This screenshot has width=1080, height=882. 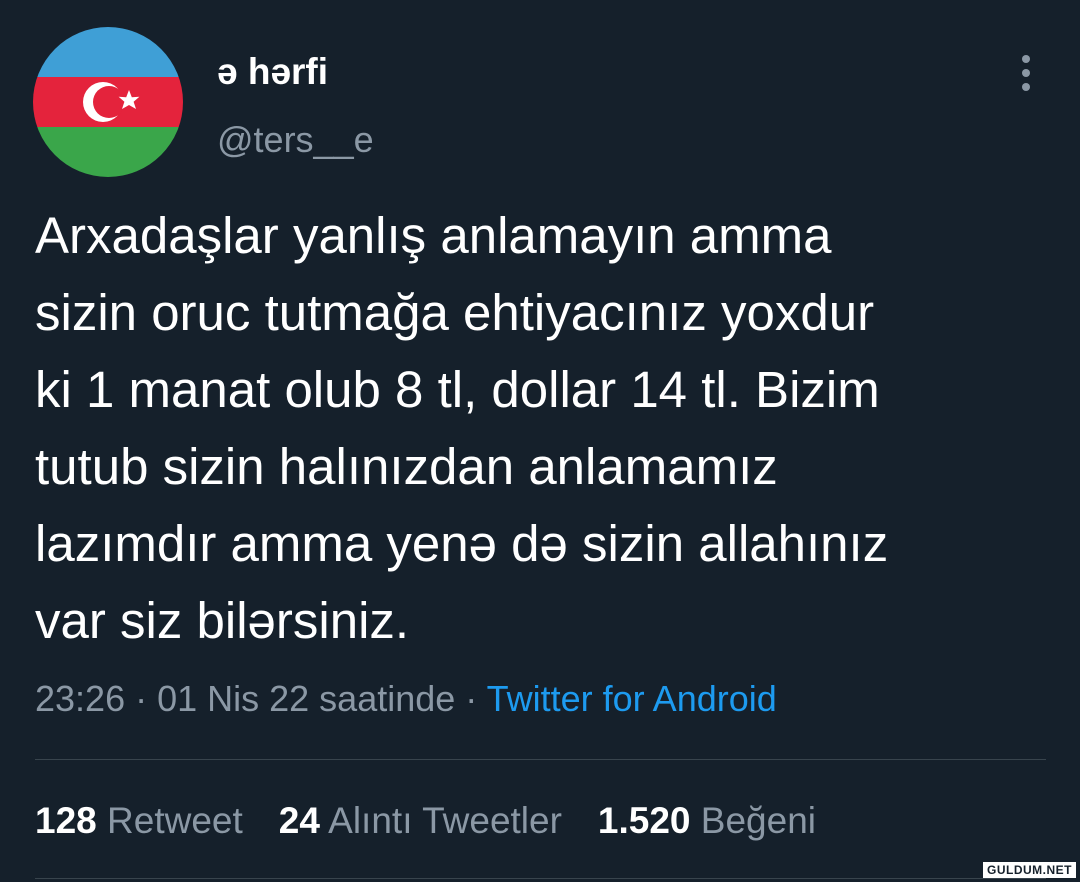 What do you see at coordinates (644, 820) in the screenshot?
I see `likes-count: 1.520` at bounding box center [644, 820].